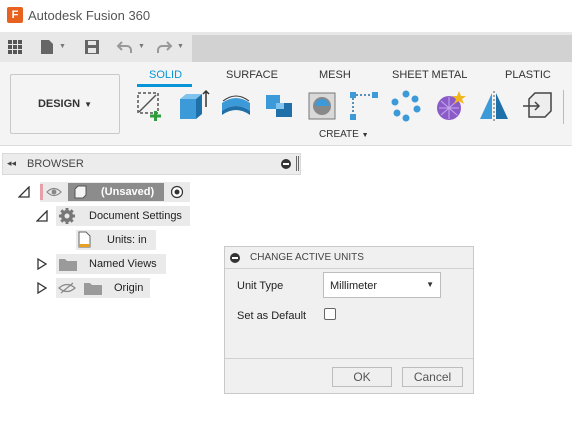 The width and height of the screenshot is (572, 446). I want to click on derive-icon, so click(538, 106).